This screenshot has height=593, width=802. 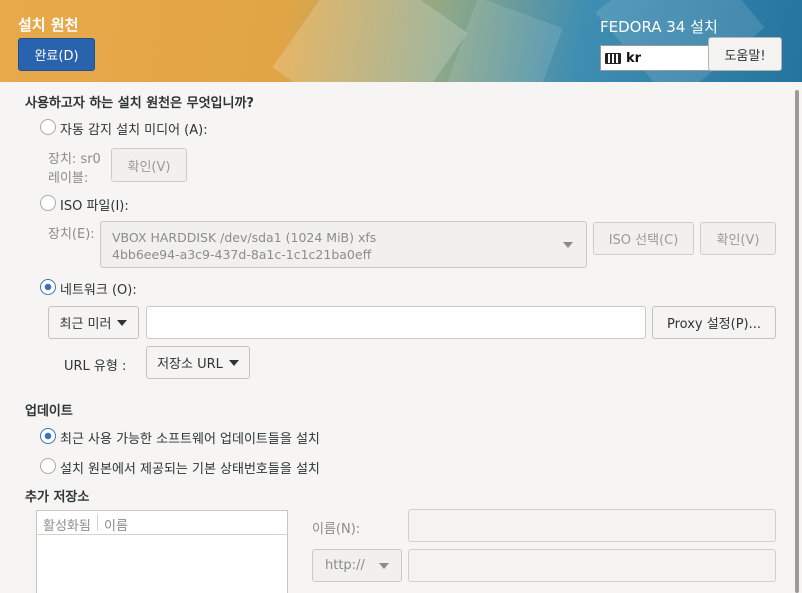 What do you see at coordinates (97, 522) in the screenshot?
I see `column-divider` at bounding box center [97, 522].